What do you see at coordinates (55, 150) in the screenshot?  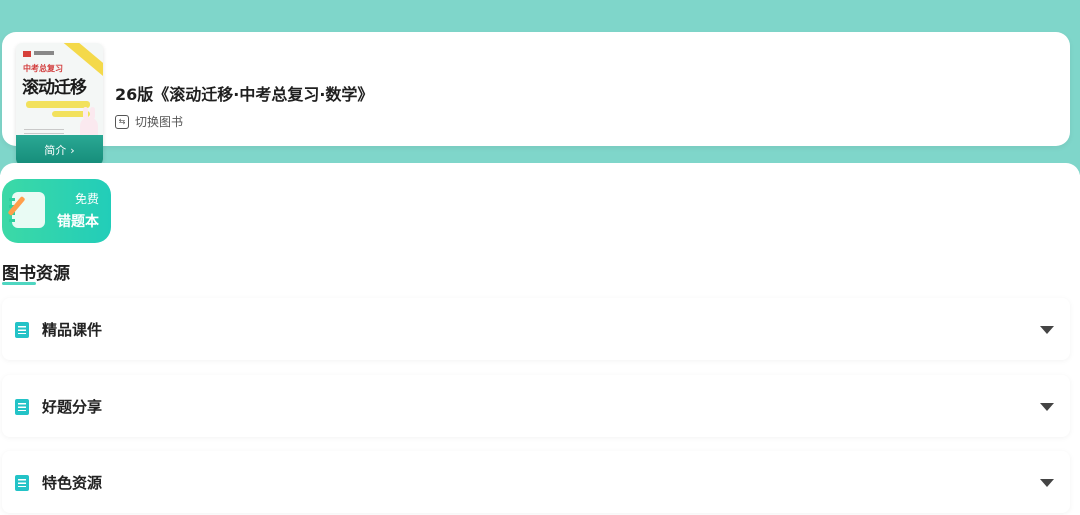 I see `intro-label: 简介` at bounding box center [55, 150].